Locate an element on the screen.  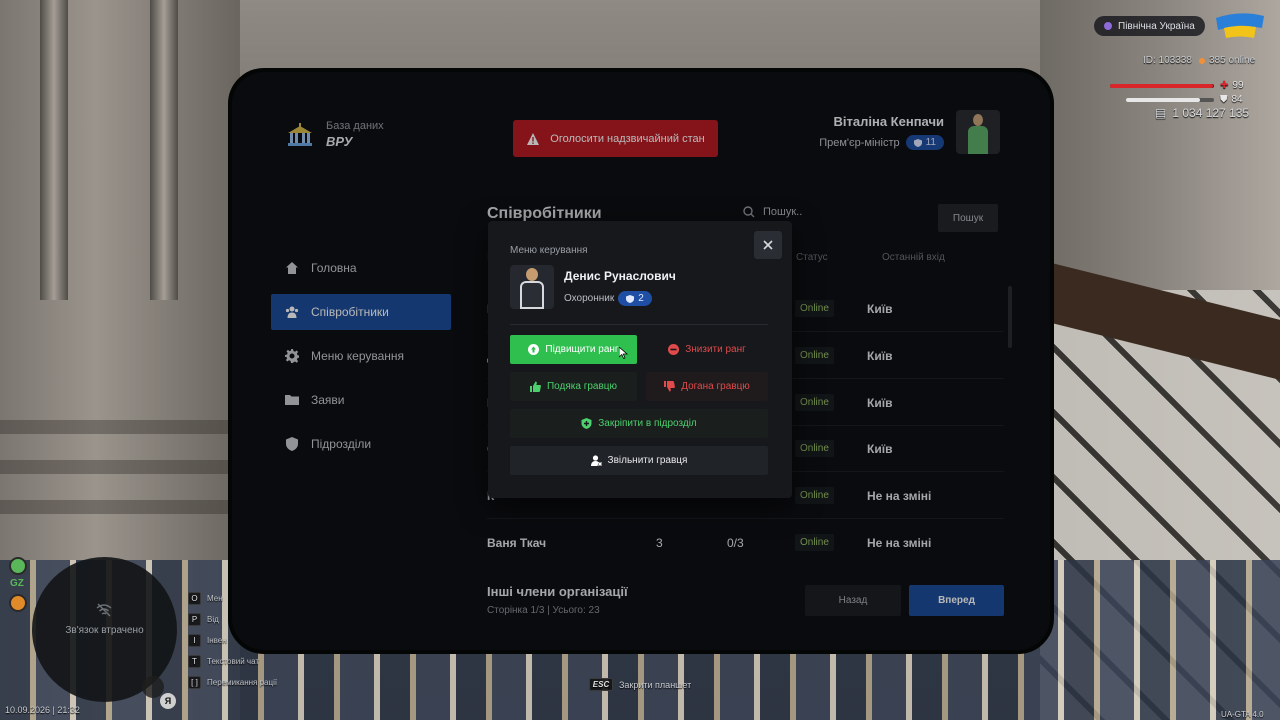
health-bar-fill is located at coordinates (1161, 86).